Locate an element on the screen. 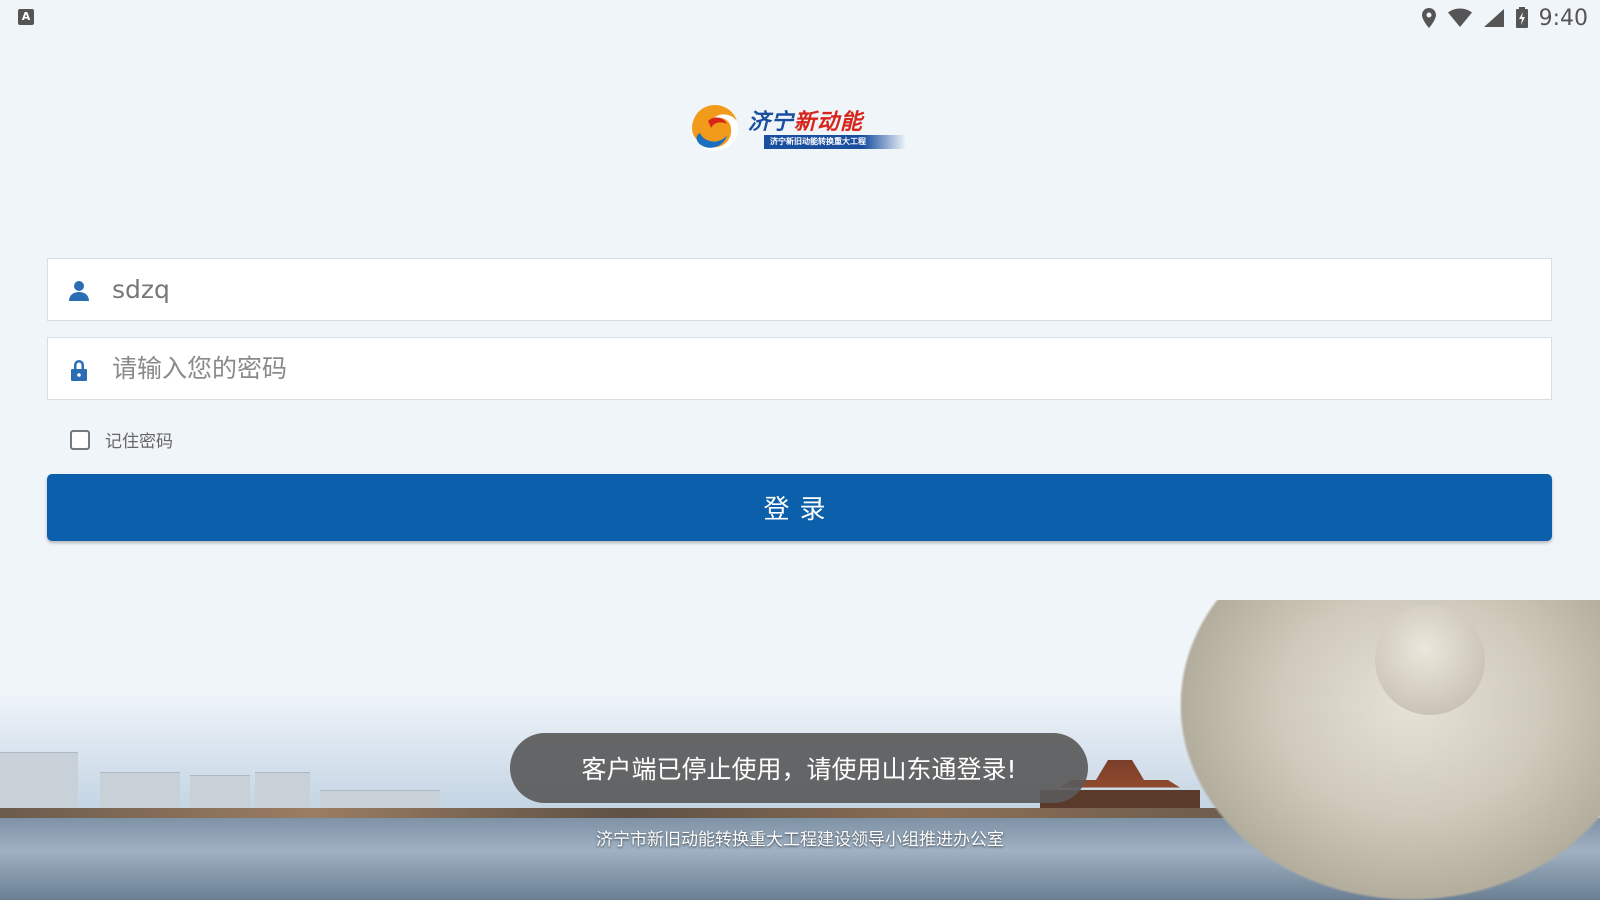  clock-time: 9:40 is located at coordinates (1563, 18).